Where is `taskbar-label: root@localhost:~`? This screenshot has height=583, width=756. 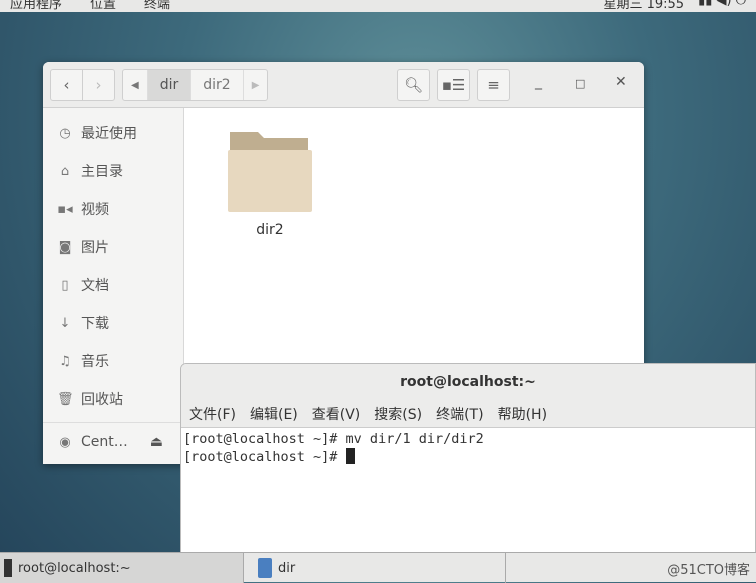
taskbar-label: root@localhost:~ is located at coordinates (74, 568).